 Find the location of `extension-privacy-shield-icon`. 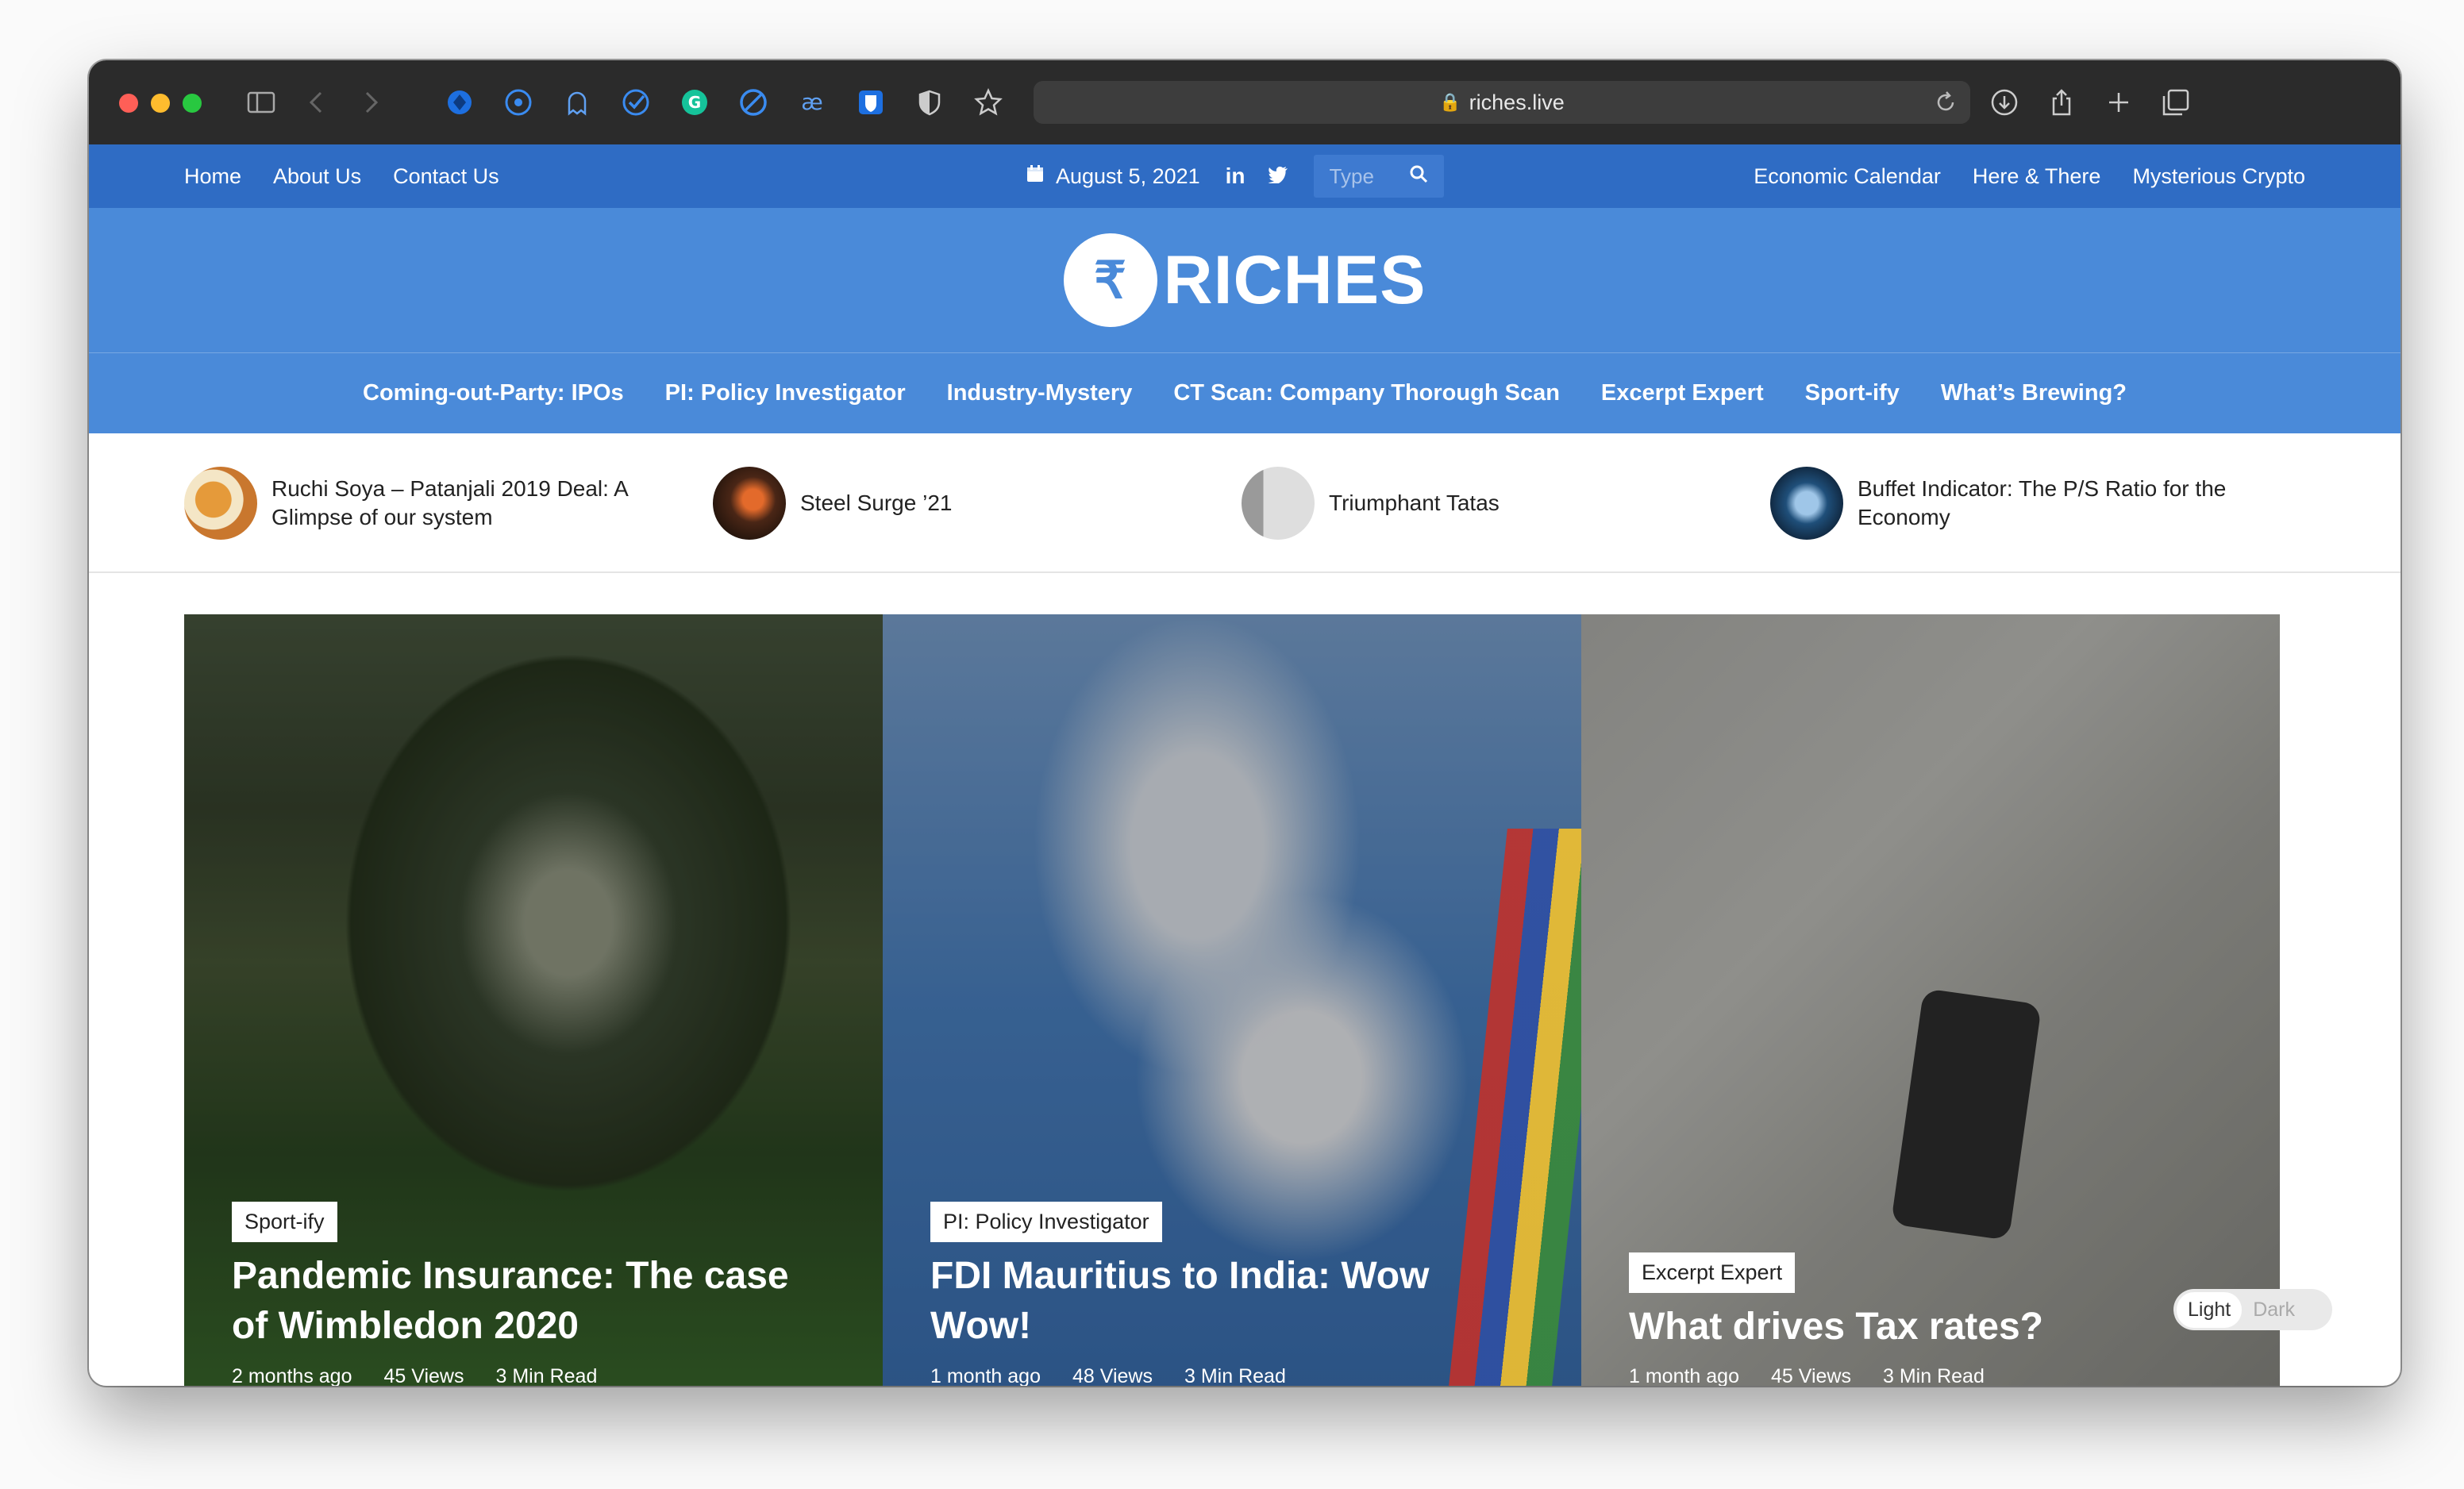

extension-privacy-shield-icon is located at coordinates (929, 102).